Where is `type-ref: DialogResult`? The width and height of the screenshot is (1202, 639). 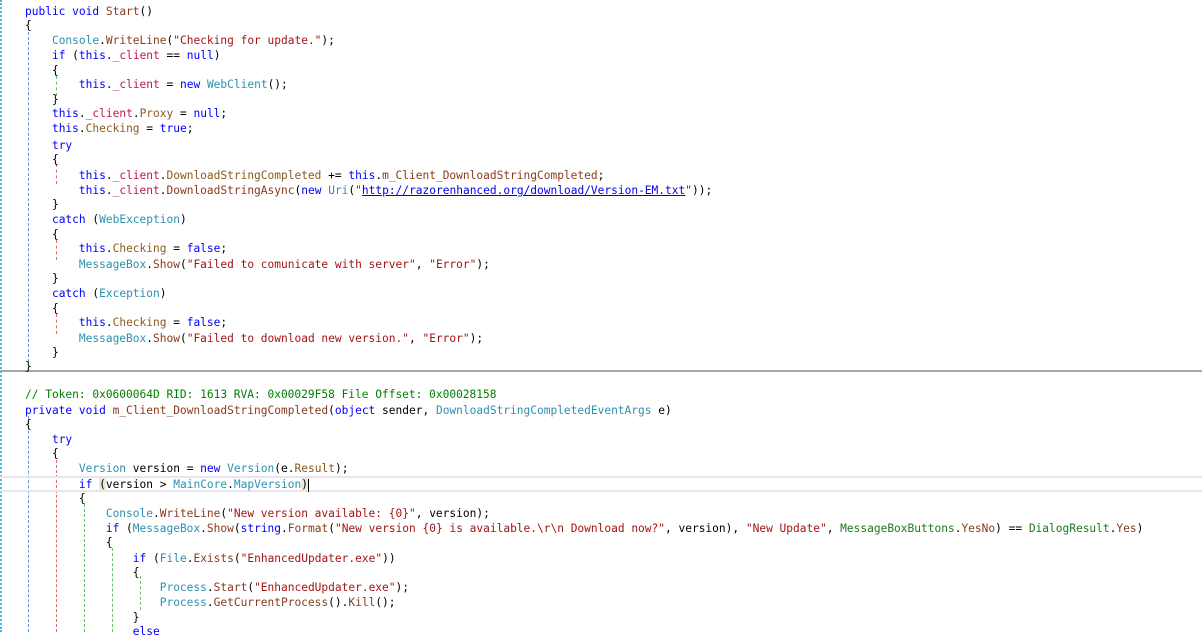
type-ref: DialogResult is located at coordinates (1069, 528).